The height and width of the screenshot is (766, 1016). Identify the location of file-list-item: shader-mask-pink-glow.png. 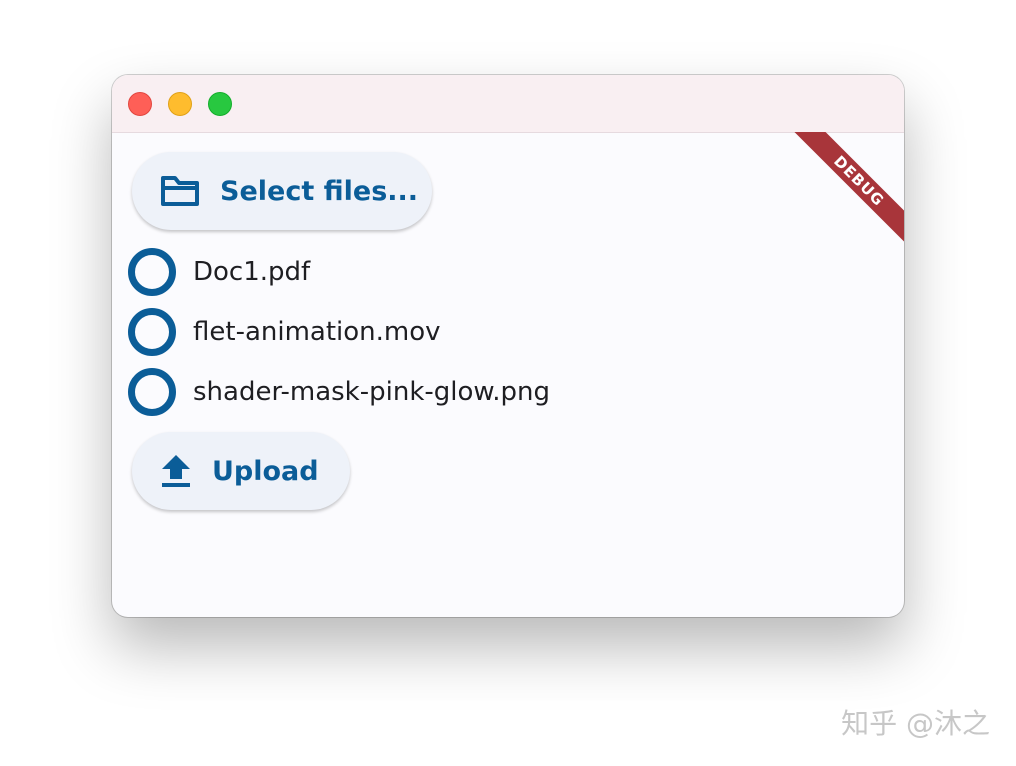
(478, 392).